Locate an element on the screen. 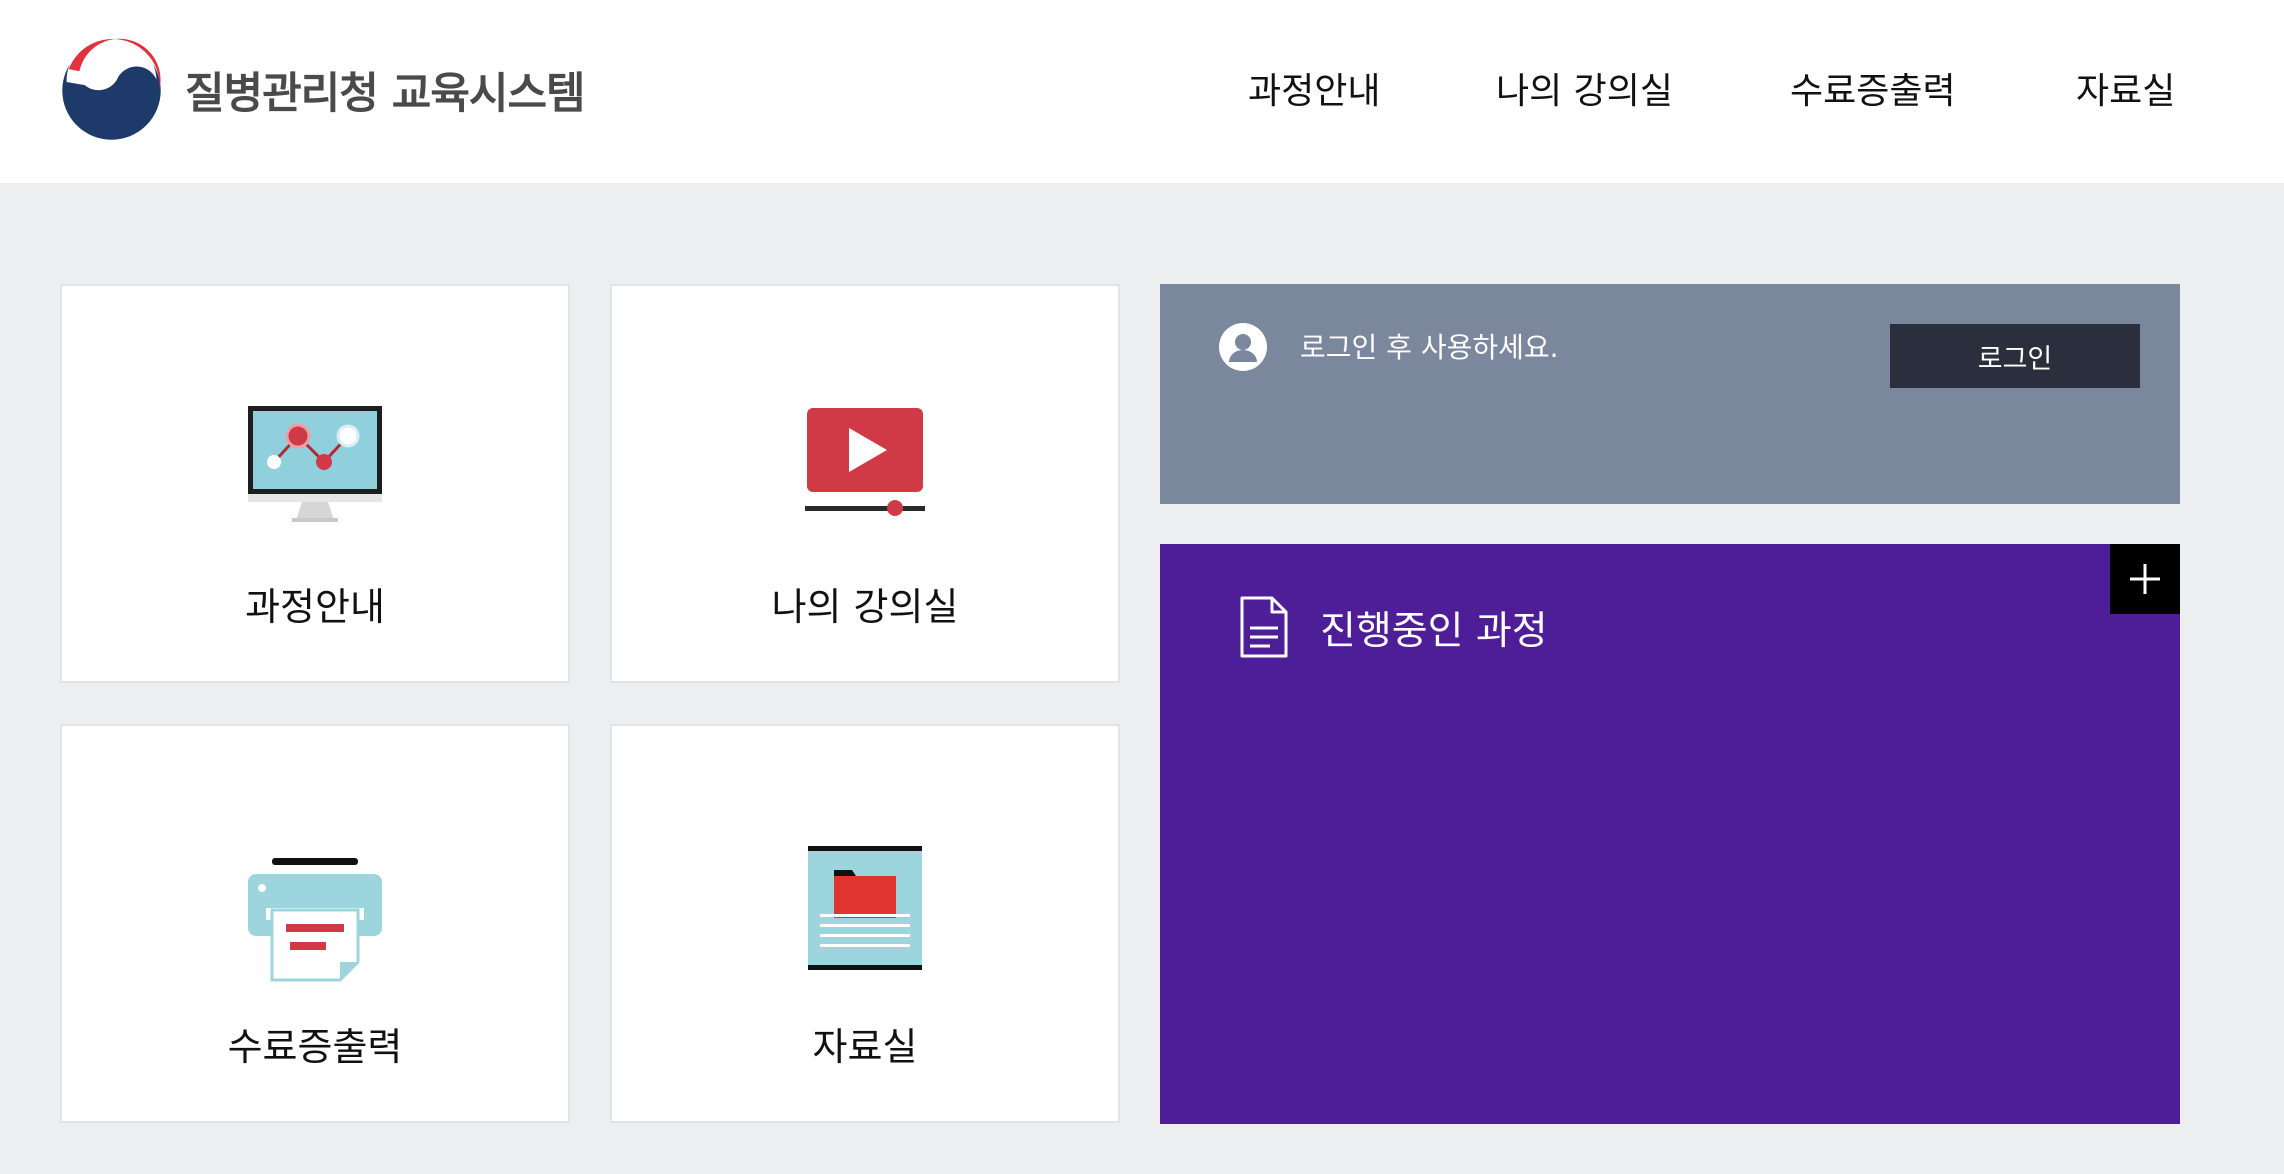  tile-certificate-print: 수료증출력 is located at coordinates (315, 923).